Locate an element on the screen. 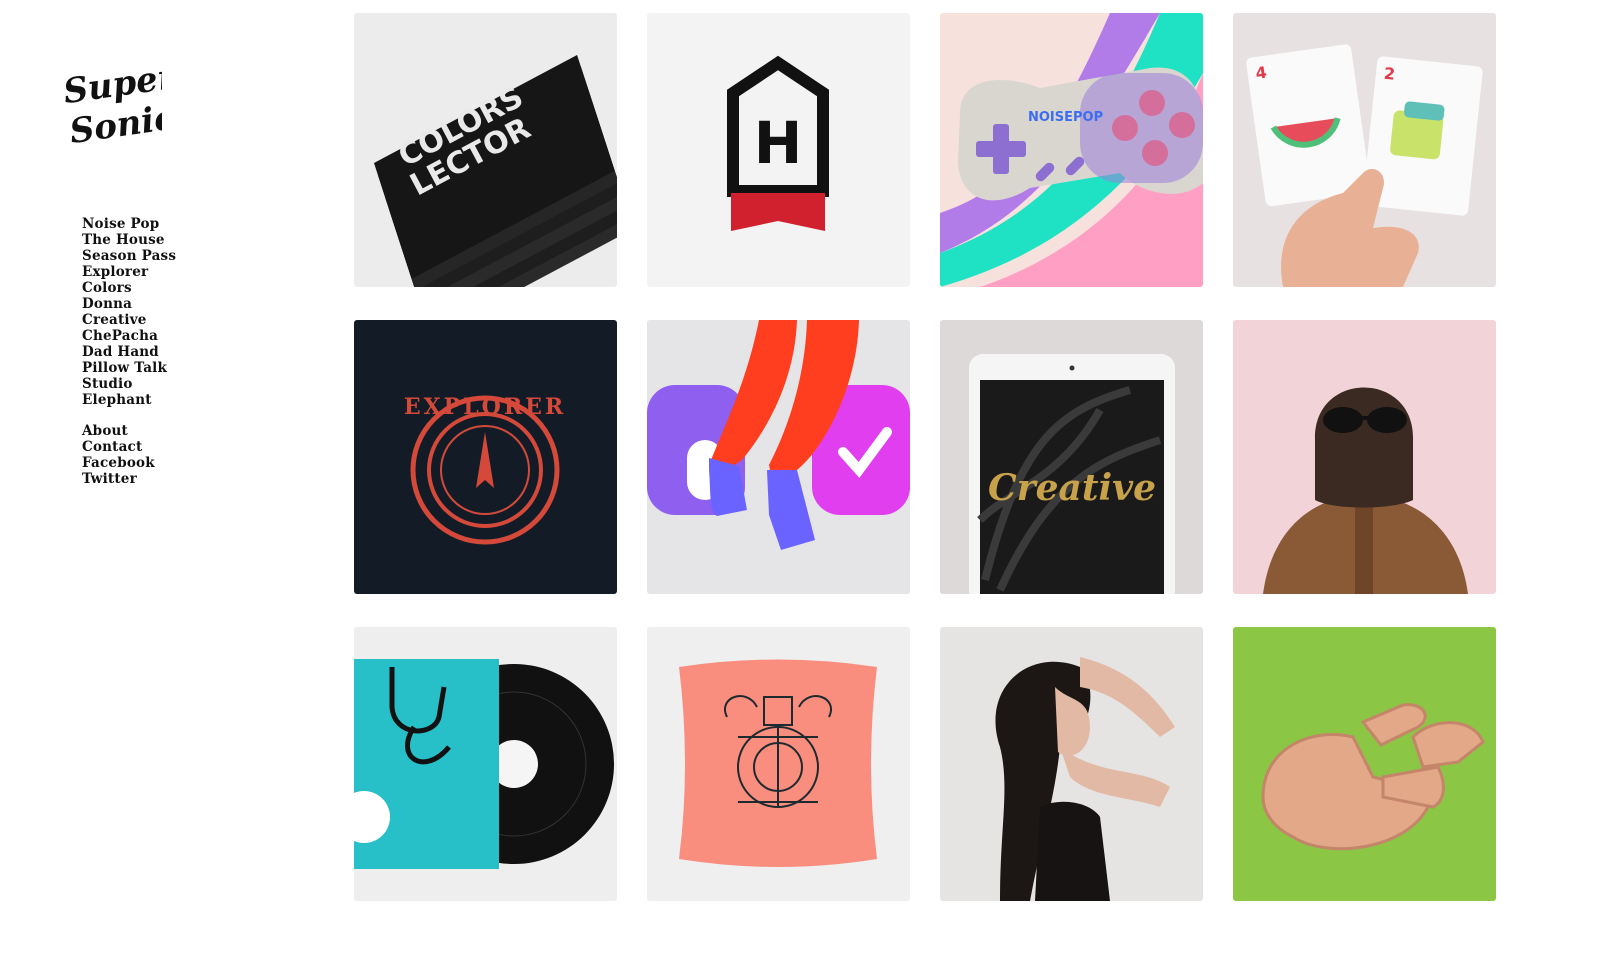 This screenshot has height=977, width=1612. project-tile-colors: COLORS LECTOR is located at coordinates (485, 150).